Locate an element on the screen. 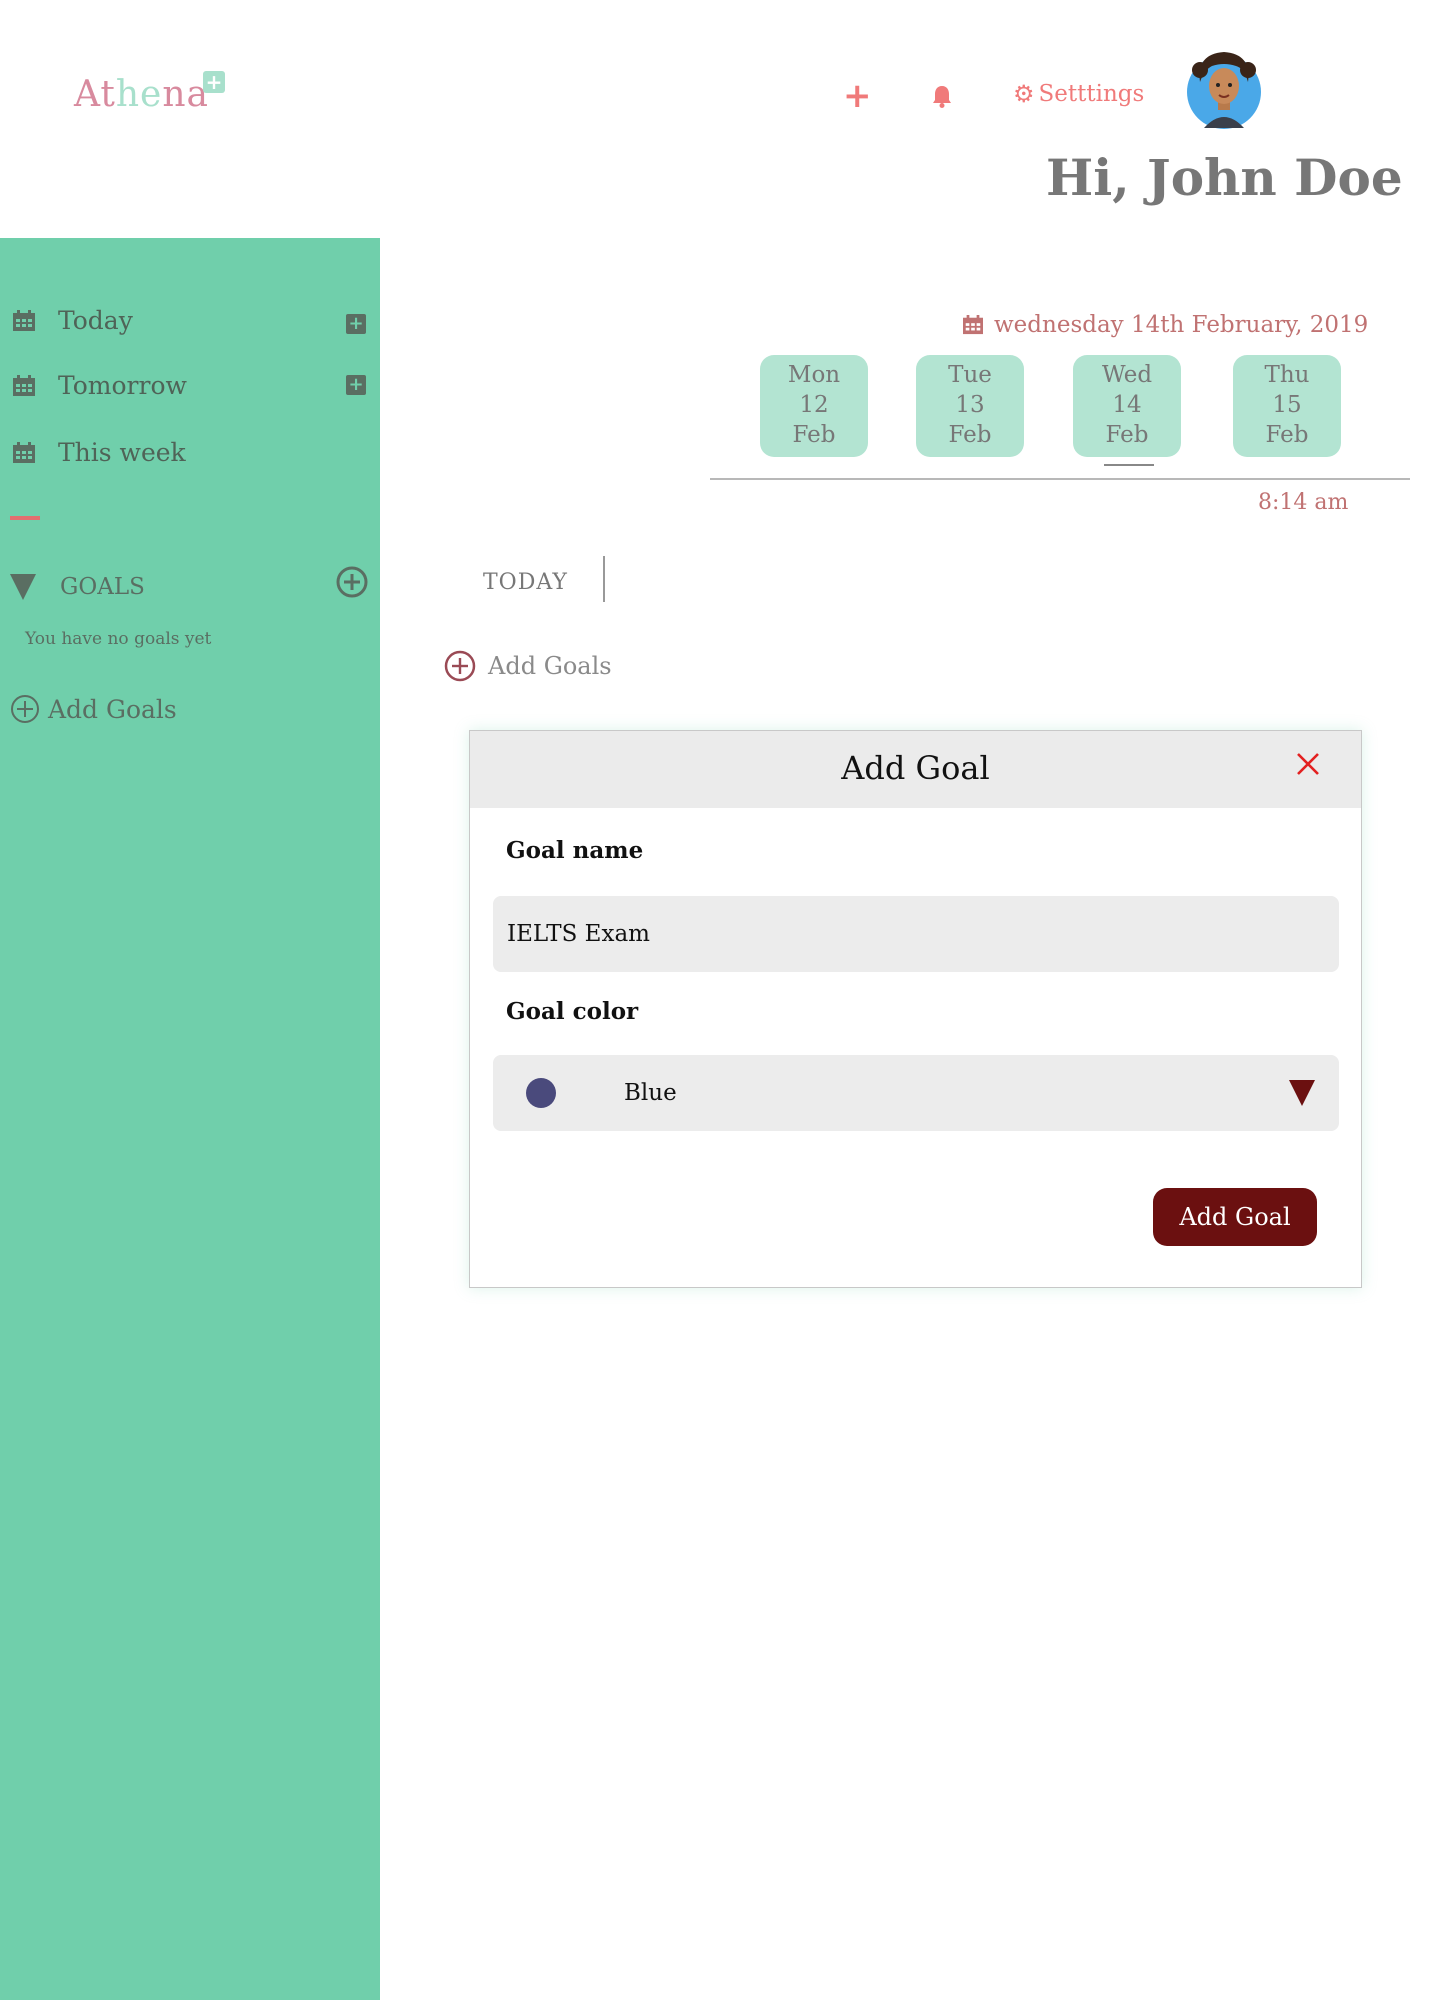  color-swatch is located at coordinates (541, 1093).